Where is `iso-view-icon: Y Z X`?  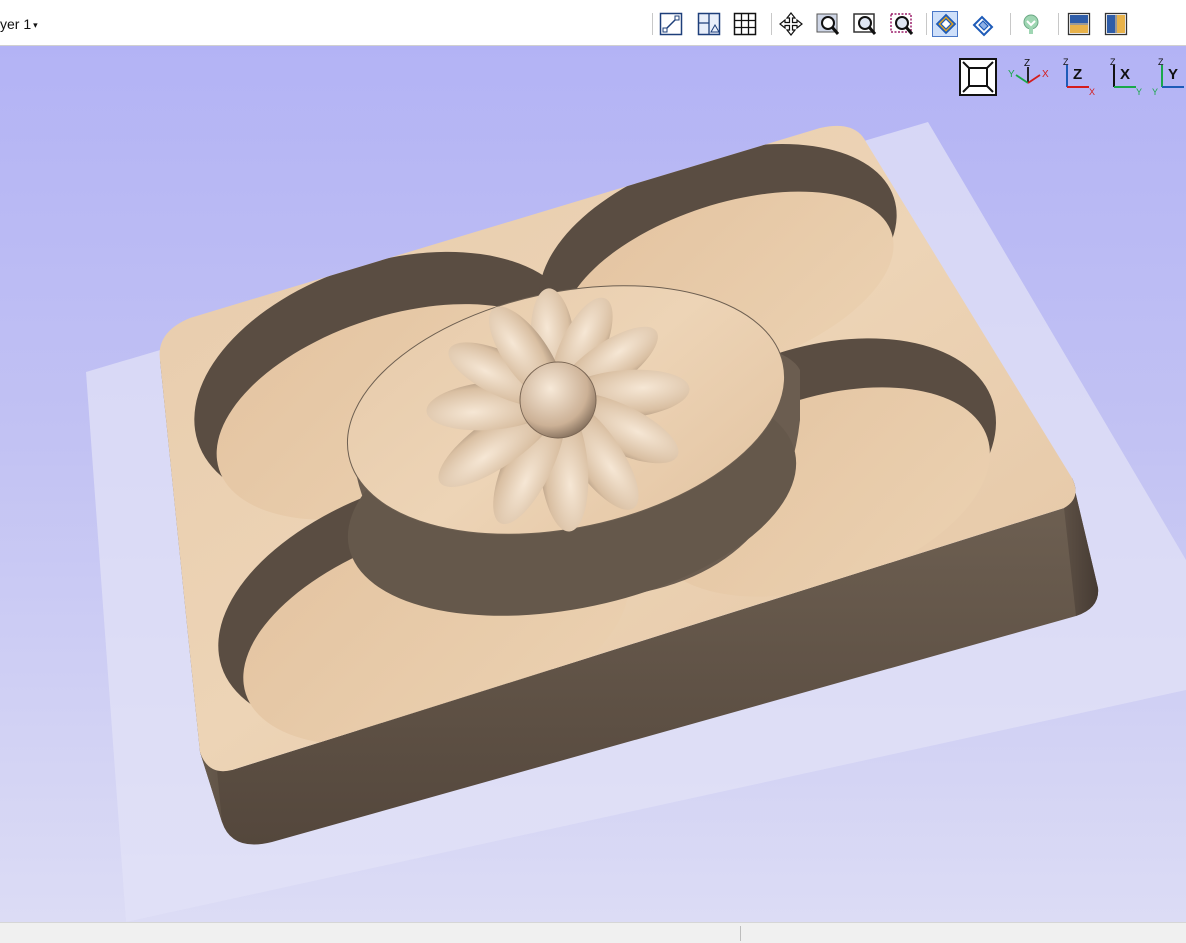
iso-view-icon: Y Z X is located at coordinates (1029, 76).